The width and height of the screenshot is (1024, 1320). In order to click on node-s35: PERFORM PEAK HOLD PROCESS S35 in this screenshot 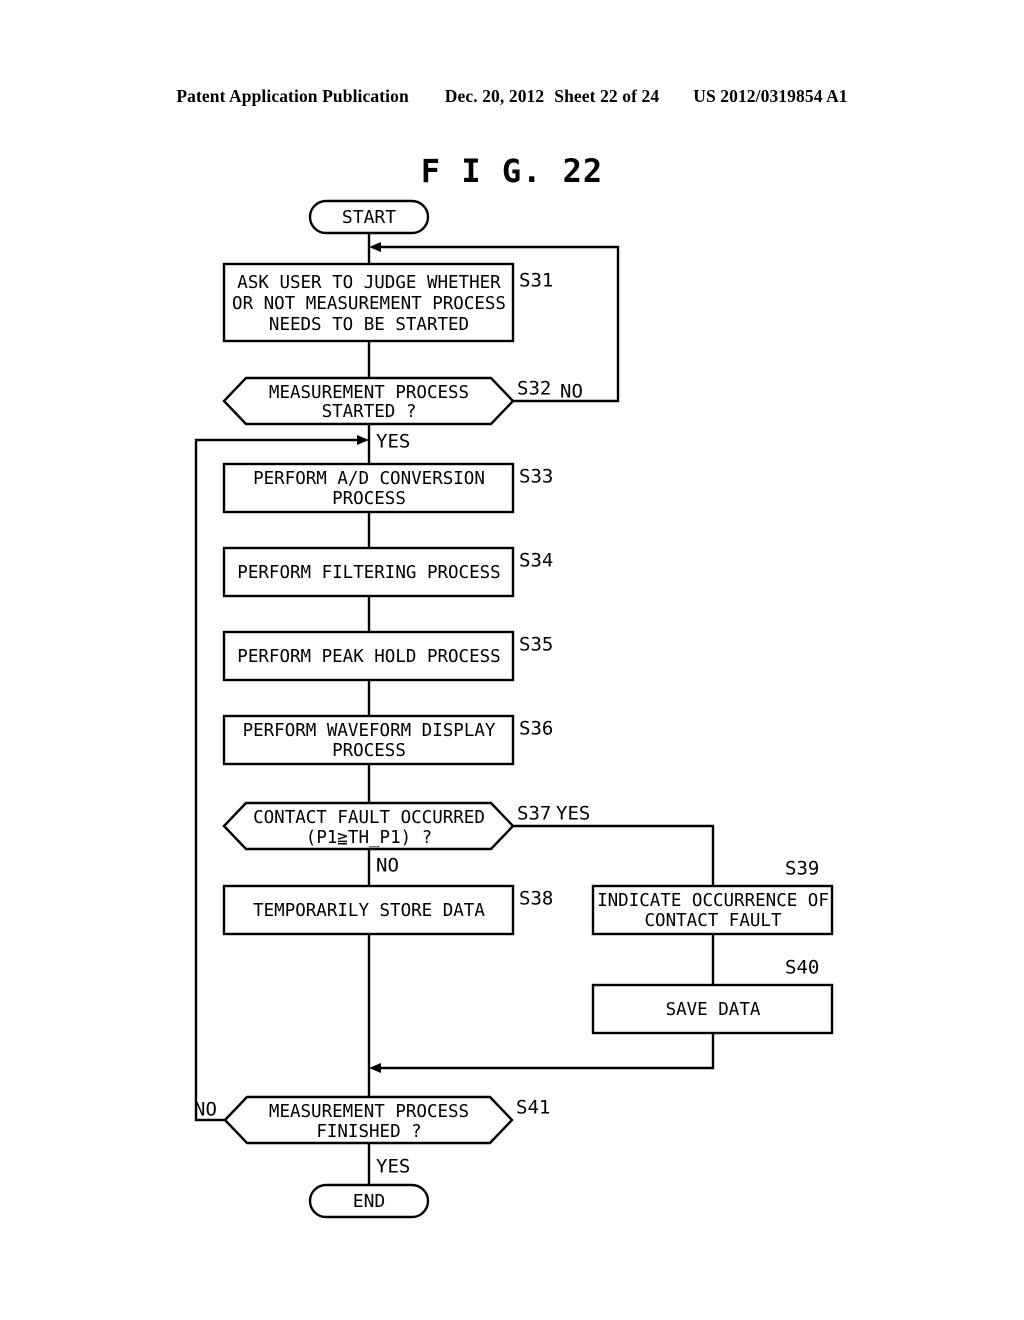, I will do `click(387, 656)`.